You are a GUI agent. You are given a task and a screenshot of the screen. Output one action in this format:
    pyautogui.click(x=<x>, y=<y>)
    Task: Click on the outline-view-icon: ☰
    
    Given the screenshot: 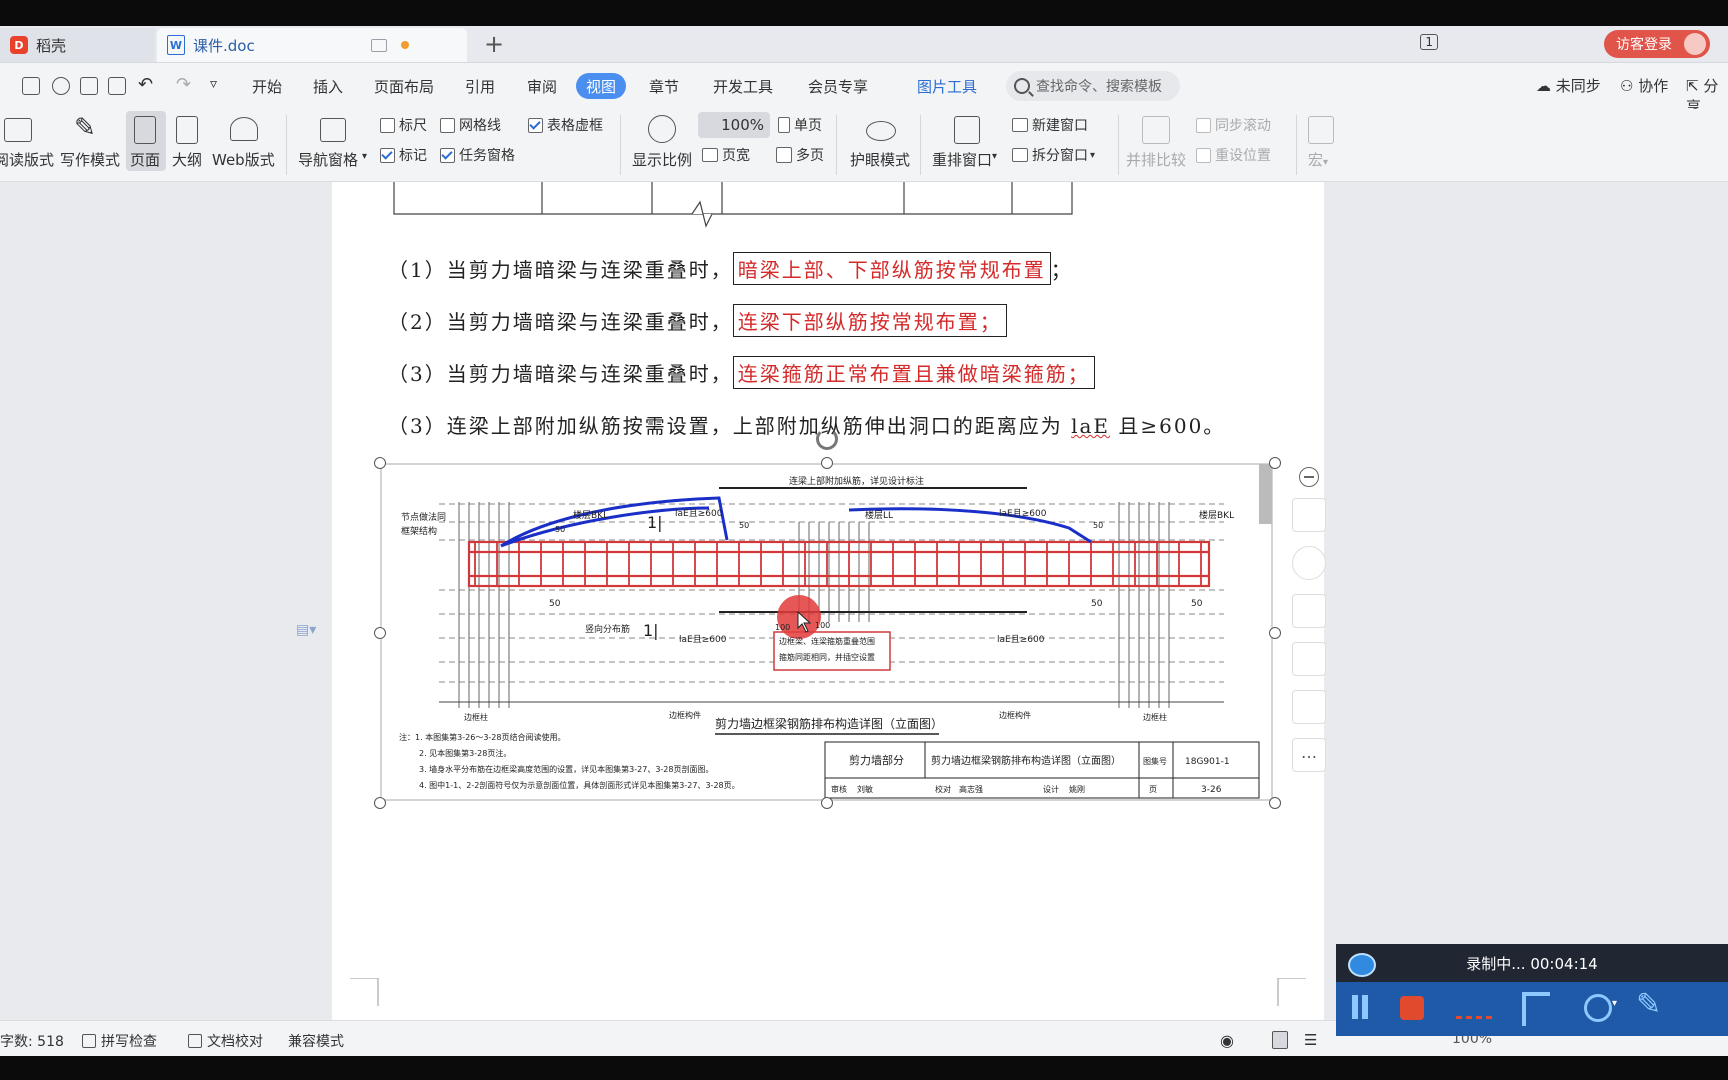 What is the action you would take?
    pyautogui.click(x=1310, y=1040)
    